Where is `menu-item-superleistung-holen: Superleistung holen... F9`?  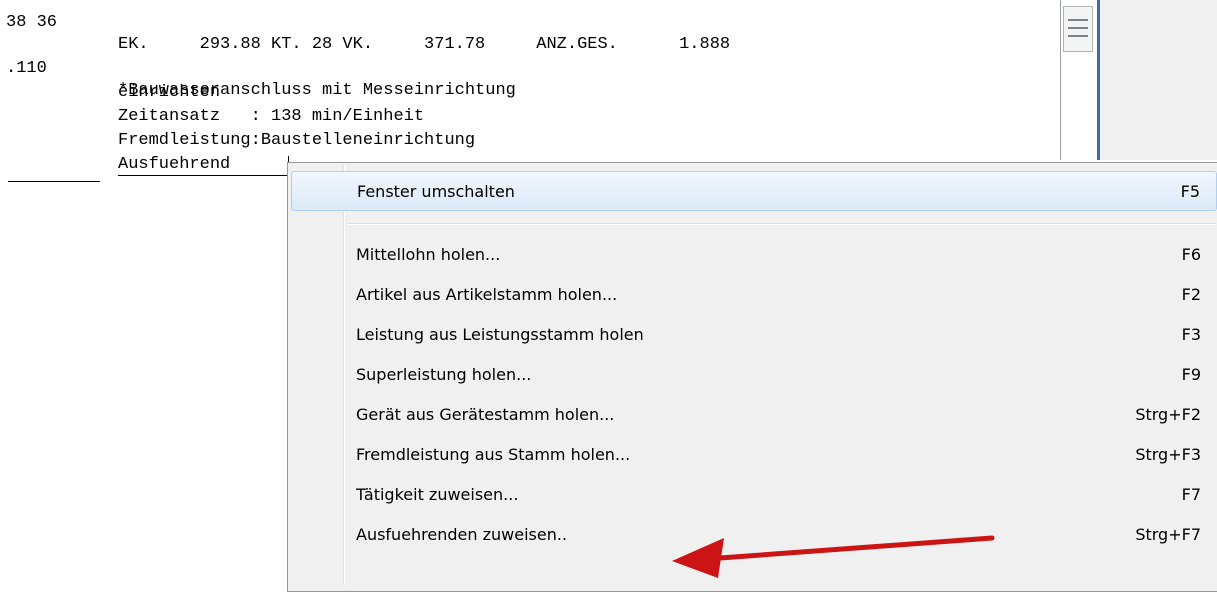
menu-item-superleistung-holen: Superleistung holen... F9 is located at coordinates (754, 375).